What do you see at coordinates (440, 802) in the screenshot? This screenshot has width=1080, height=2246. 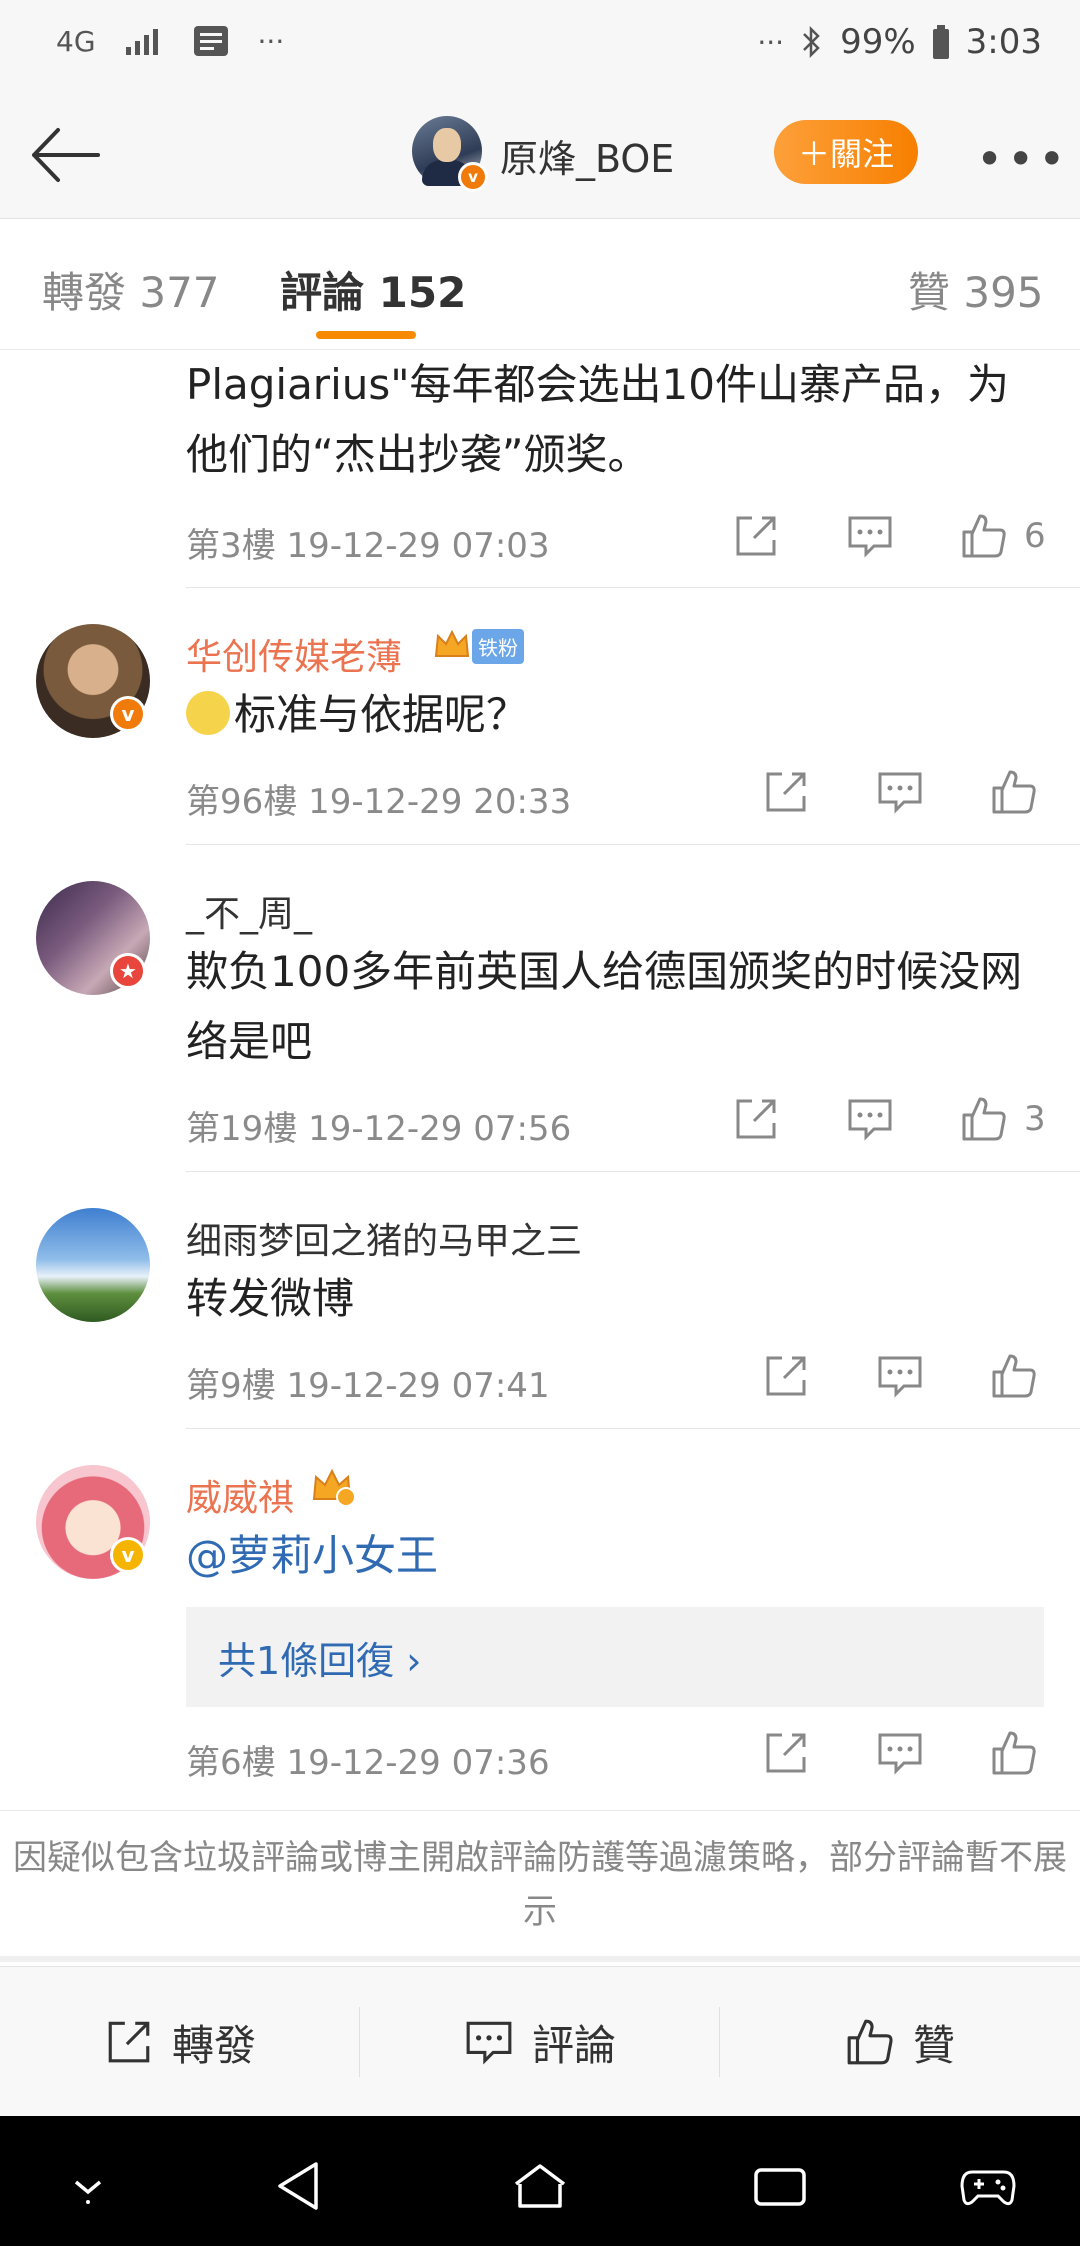 I see `comment-time: 19-12-29 20:33` at bounding box center [440, 802].